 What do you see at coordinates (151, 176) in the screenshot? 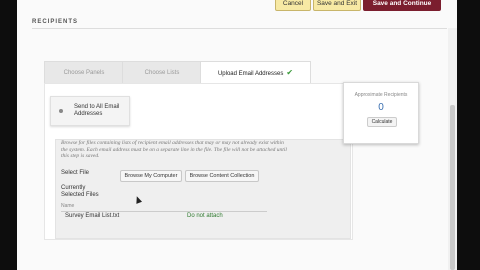
I see `browse-my-computer-button: Browse My Computer` at bounding box center [151, 176].